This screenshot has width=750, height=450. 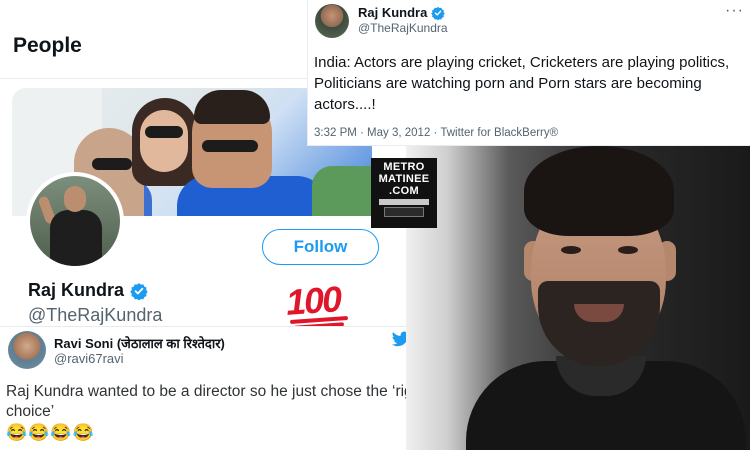 I want to click on logo-line-2: MATINEE, so click(x=404, y=179).